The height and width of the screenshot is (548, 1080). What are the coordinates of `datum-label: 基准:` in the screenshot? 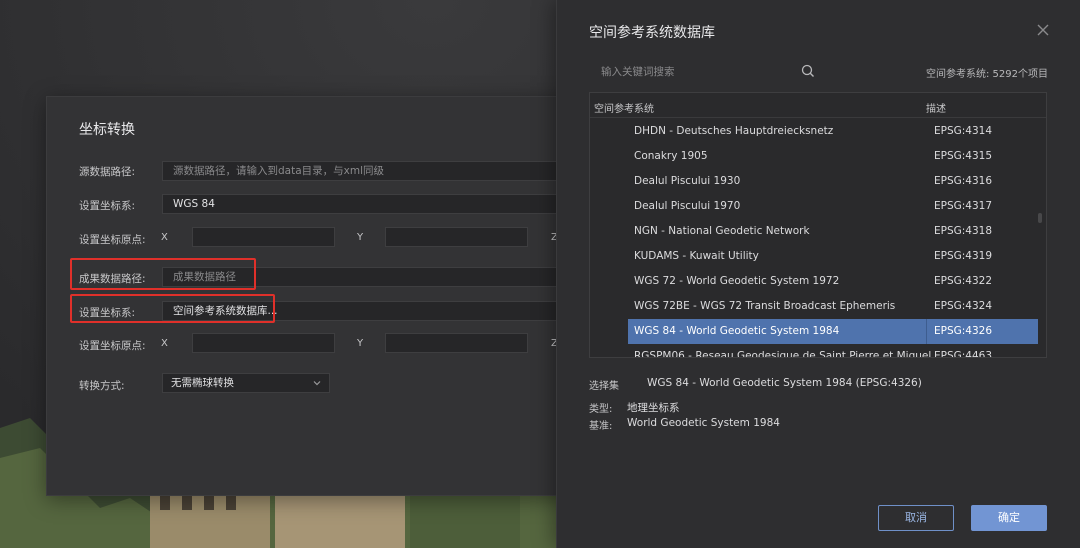 It's located at (601, 426).